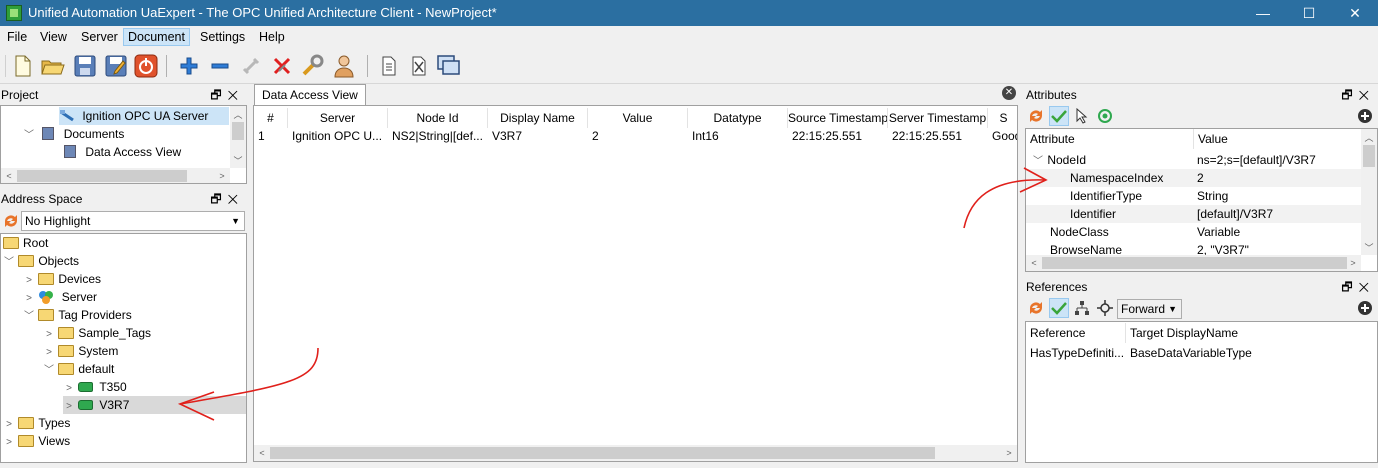 This screenshot has height=468, width=1378. Describe the element at coordinates (196, 406) in the screenshot. I see `annotation-arrowhead-address-space` at that location.